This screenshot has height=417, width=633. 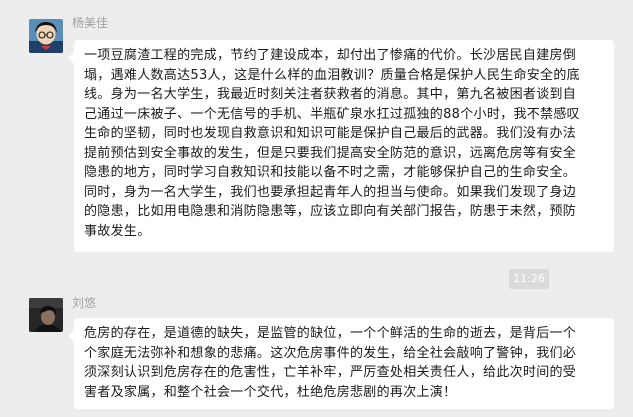 What do you see at coordinates (330, 133) in the screenshot?
I see `message-line: 生命的坚韧，同时也发现自救意识和知识可能是保护自己最后的武器。我们没有办法` at bounding box center [330, 133].